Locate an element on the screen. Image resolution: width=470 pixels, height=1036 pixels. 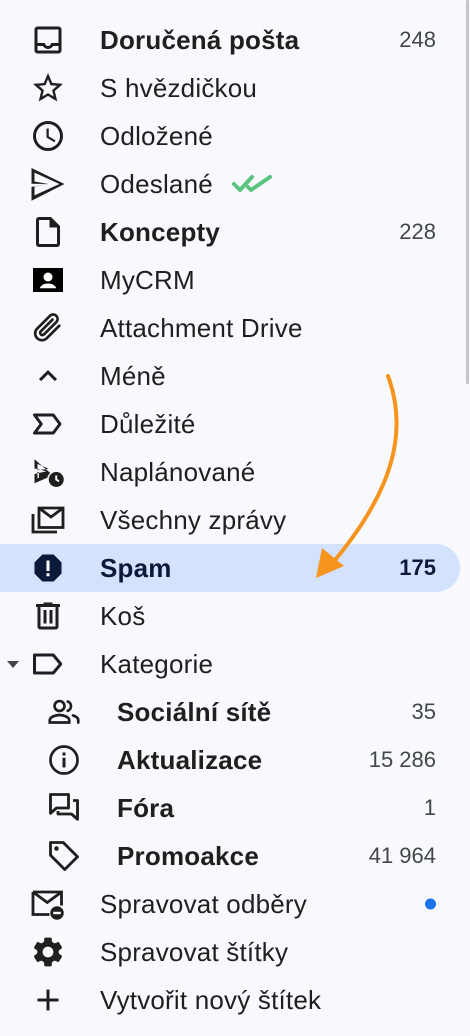
draft-count: 228 is located at coordinates (417, 231).